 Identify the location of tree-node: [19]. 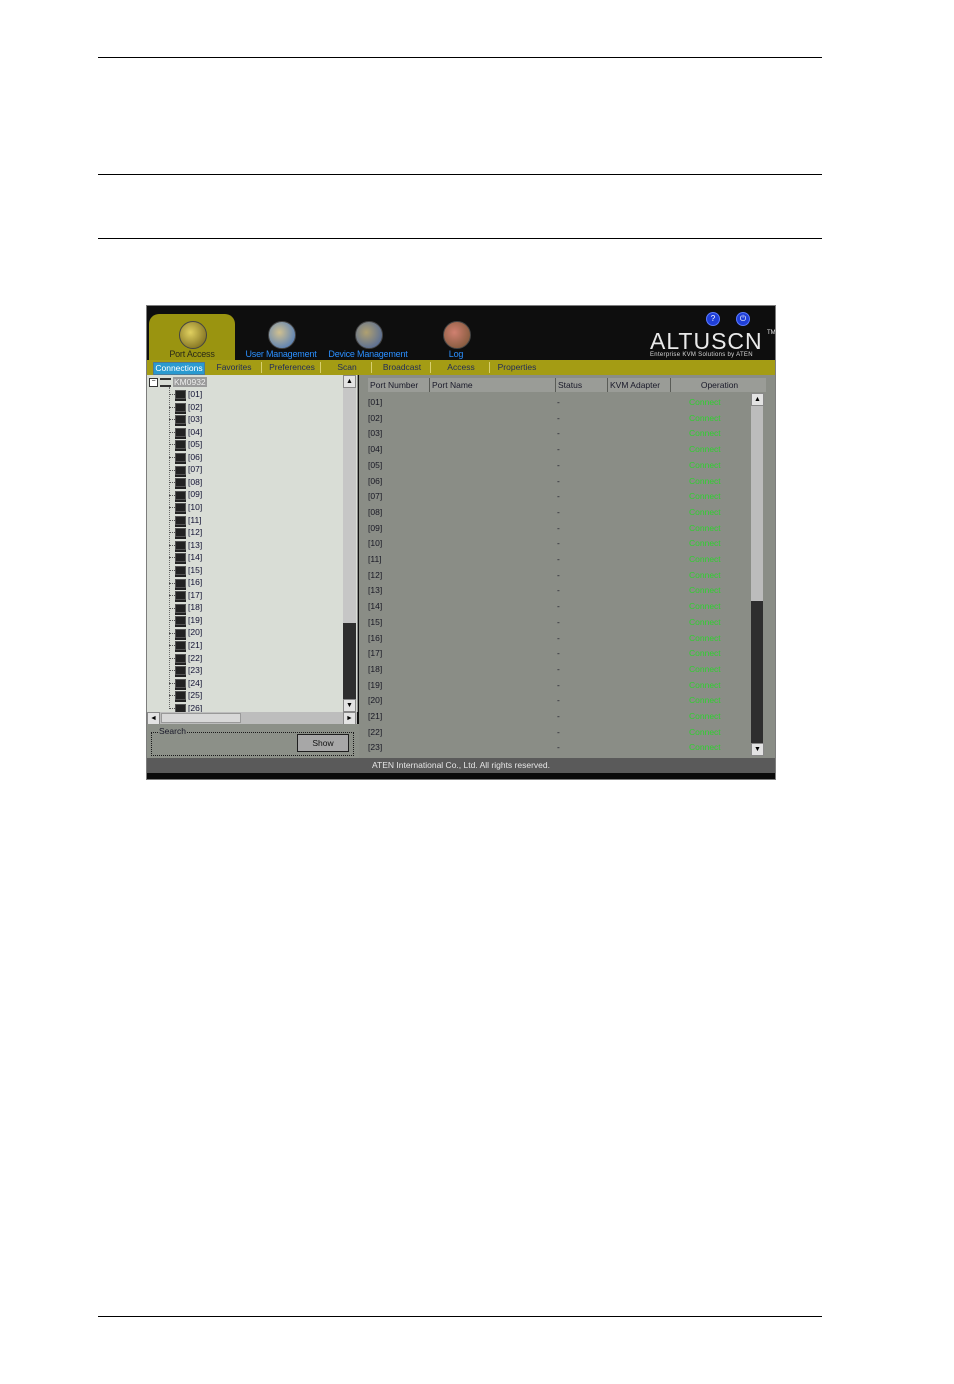
(185, 621).